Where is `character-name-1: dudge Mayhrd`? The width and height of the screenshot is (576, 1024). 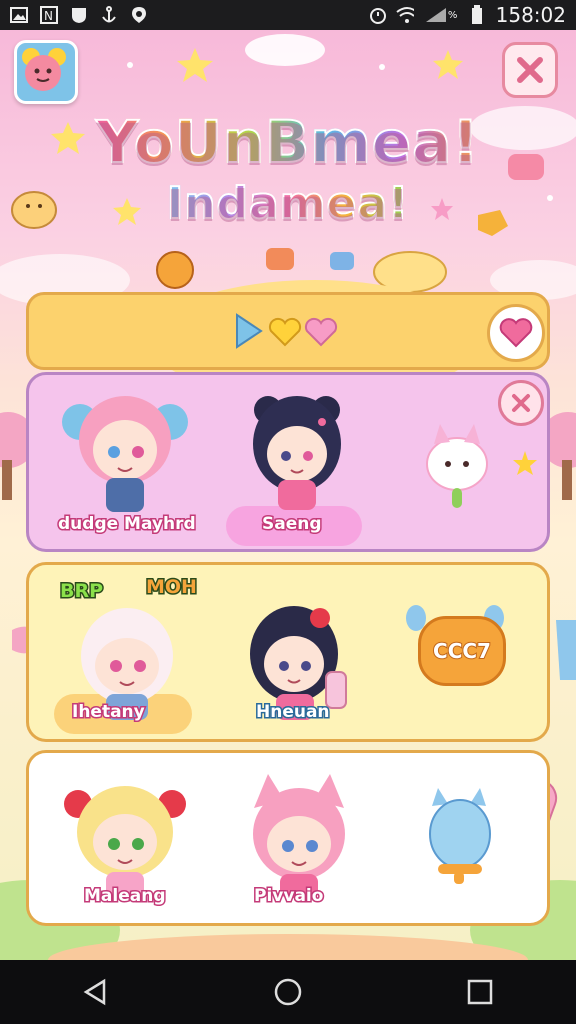
character-name-1: dudge Mayhrd is located at coordinates (127, 524).